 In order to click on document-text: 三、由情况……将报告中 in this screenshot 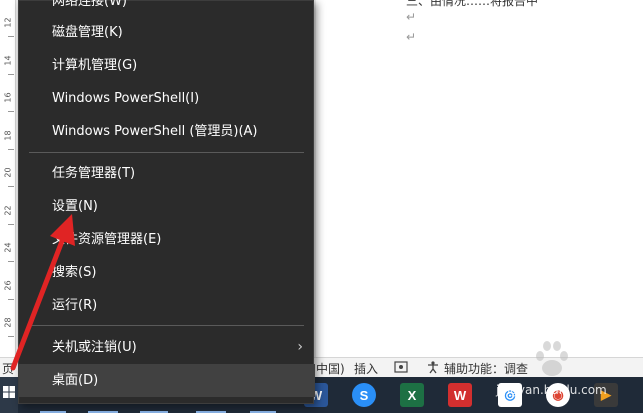, I will do `click(472, 4)`.